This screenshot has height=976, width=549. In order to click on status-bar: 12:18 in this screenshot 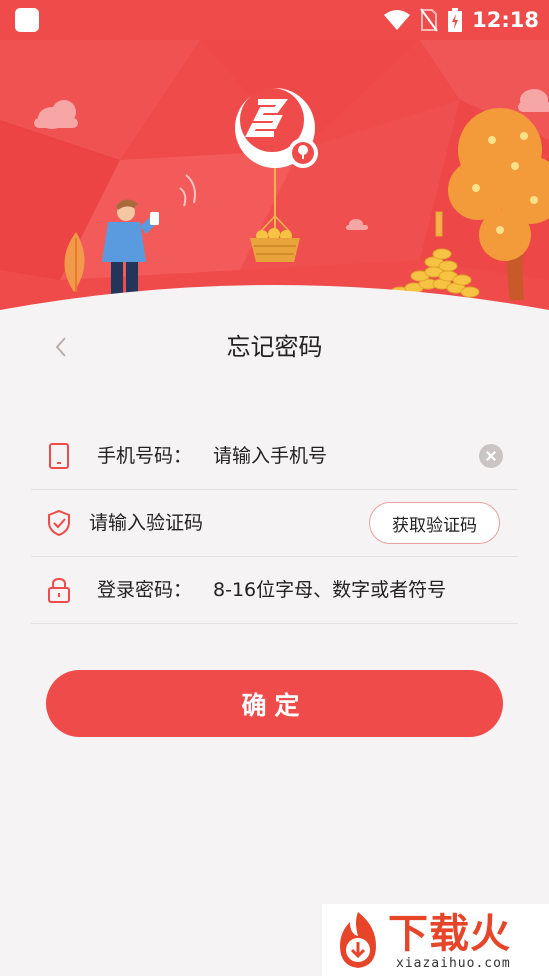, I will do `click(274, 20)`.